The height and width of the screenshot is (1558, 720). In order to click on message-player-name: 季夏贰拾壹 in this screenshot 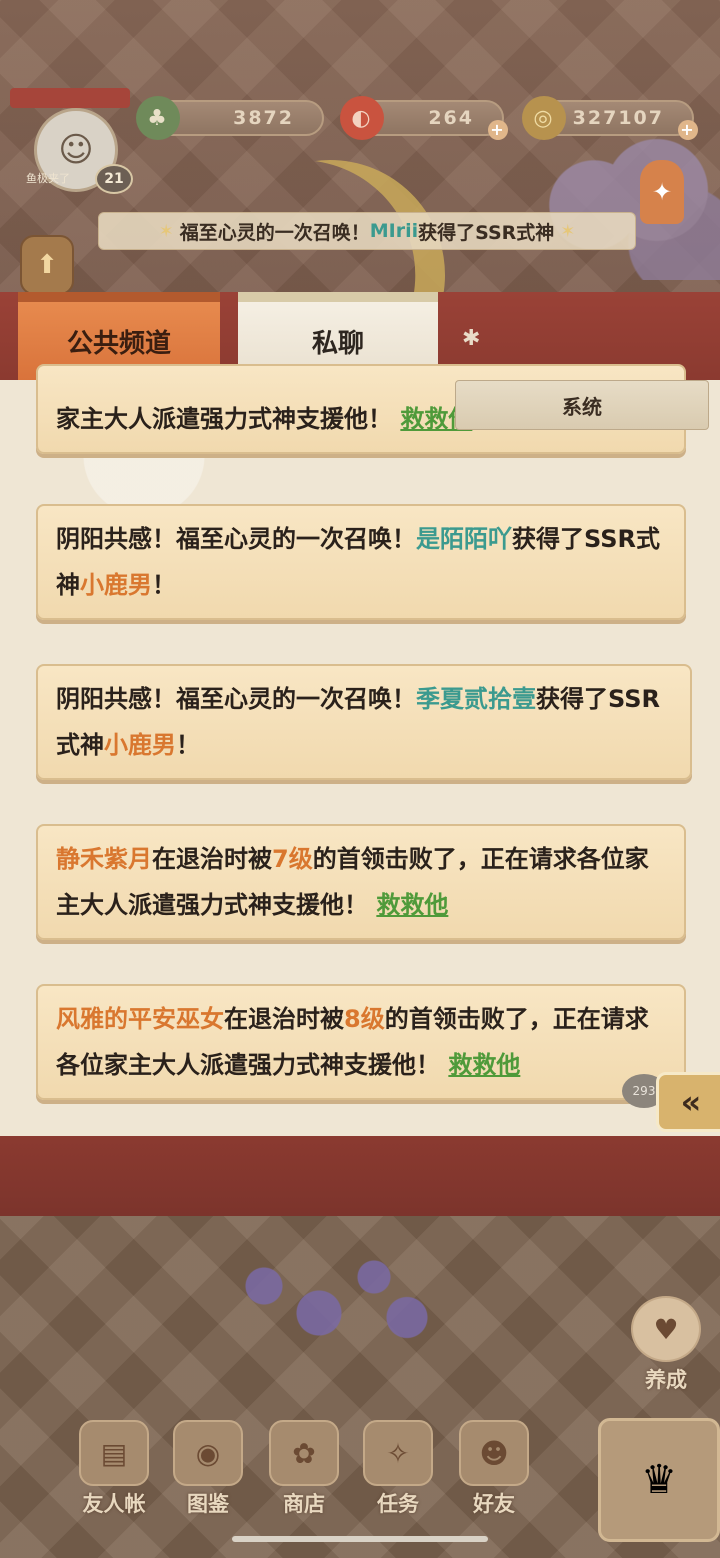, I will do `click(476, 699)`.